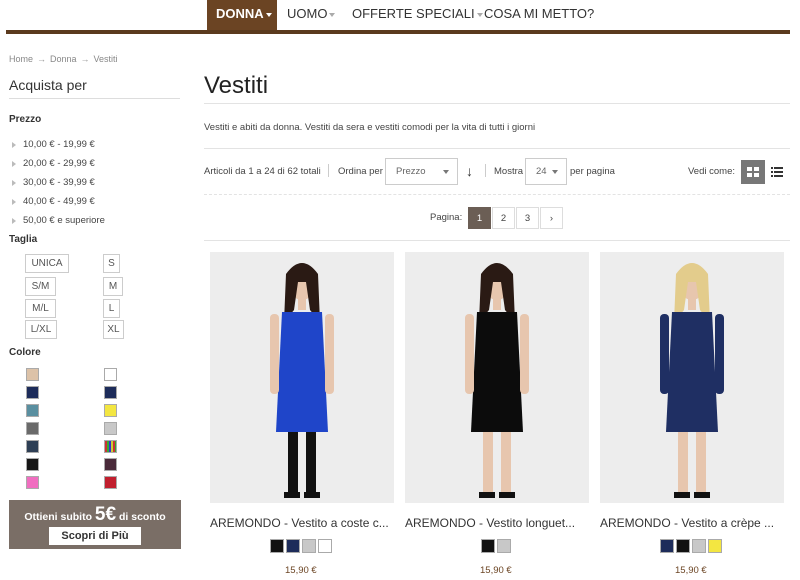 Image resolution: width=800 pixels, height=580 pixels. I want to click on price-filter-label: 30,00 € - 39,99 €, so click(59, 182).